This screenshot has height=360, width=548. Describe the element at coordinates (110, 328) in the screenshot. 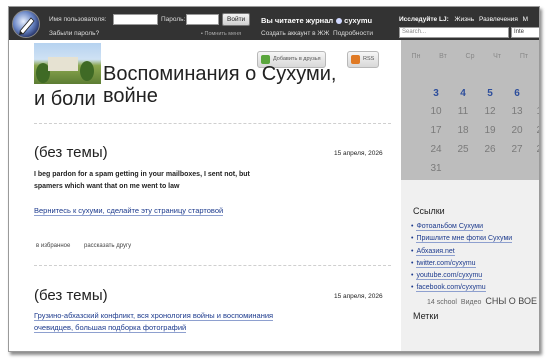

I see `post-link-line: очевидцев, большая подборка фотографий` at that location.